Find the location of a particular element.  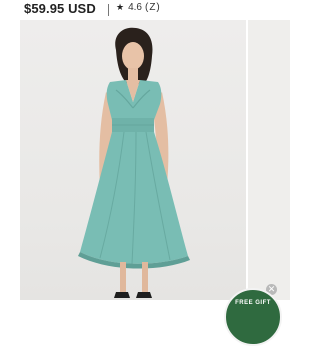

divider is located at coordinates (108, 10).